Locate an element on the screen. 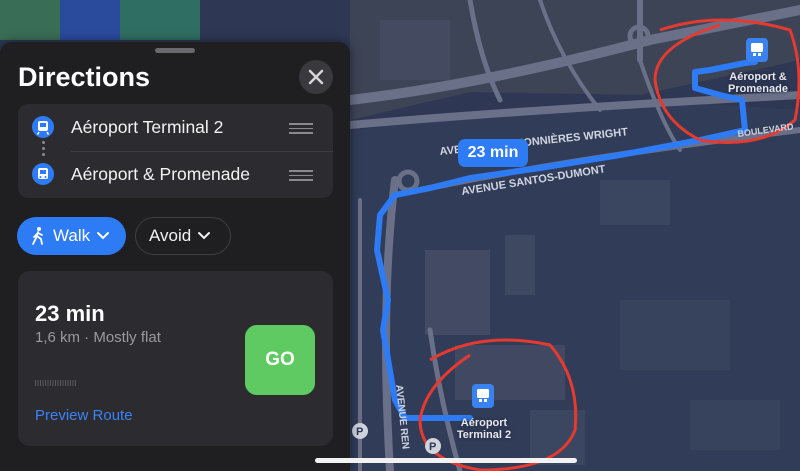 Image resolution: width=800 pixels, height=471 pixels. bus-stop-pin-destination is located at coordinates (757, 50).